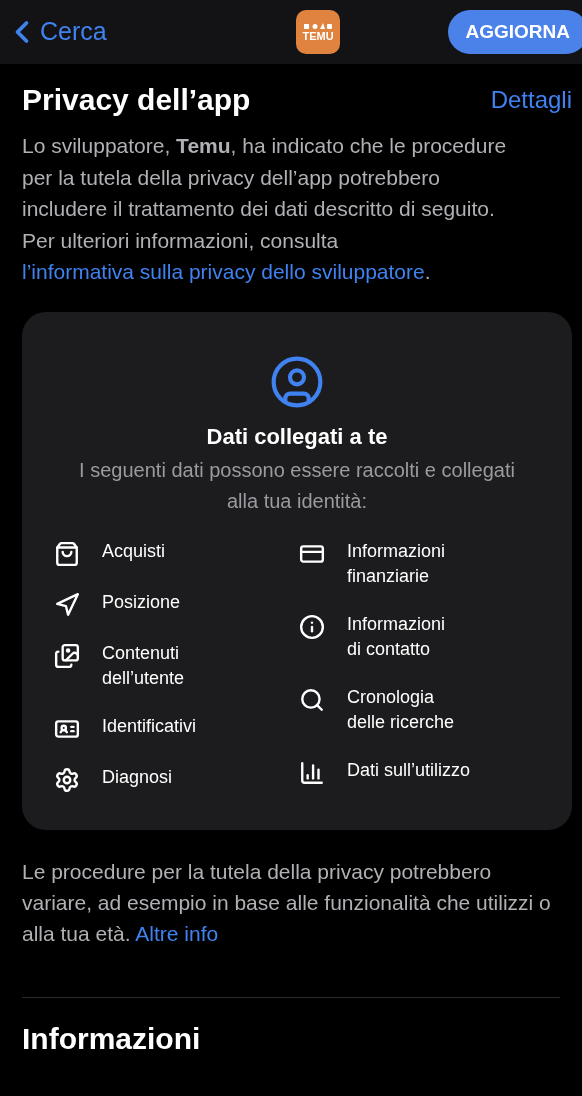  What do you see at coordinates (265, 209) in the screenshot?
I see `intro-paragraph: Lo sviluppatore, Temu, ha indicato che le procedure per la tutela della privacy dell’app potrebbero includere il trattamento dei dati descritto di seguito. Per ulteriori informazioni, consulta l’informativa sulla privacy dello sviluppatore.` at bounding box center [265, 209].